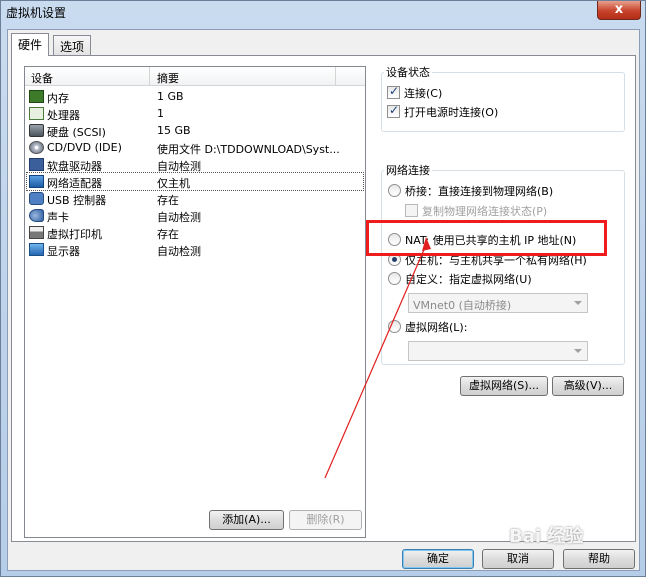  I want to click on tab-hardware: 硬件, so click(30, 44).